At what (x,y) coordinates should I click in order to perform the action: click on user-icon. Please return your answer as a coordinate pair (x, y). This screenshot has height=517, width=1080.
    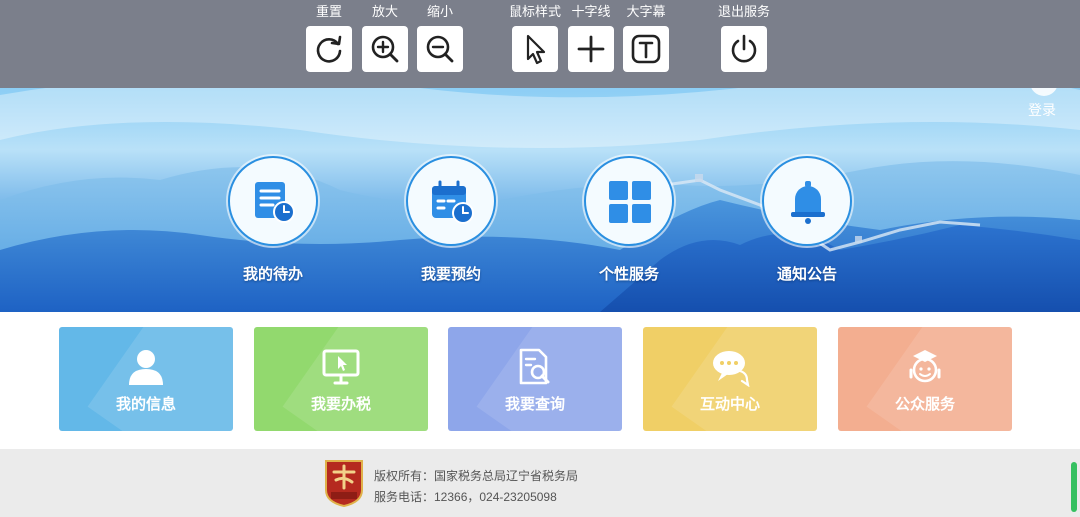
    Looking at the image, I should click on (146, 367).